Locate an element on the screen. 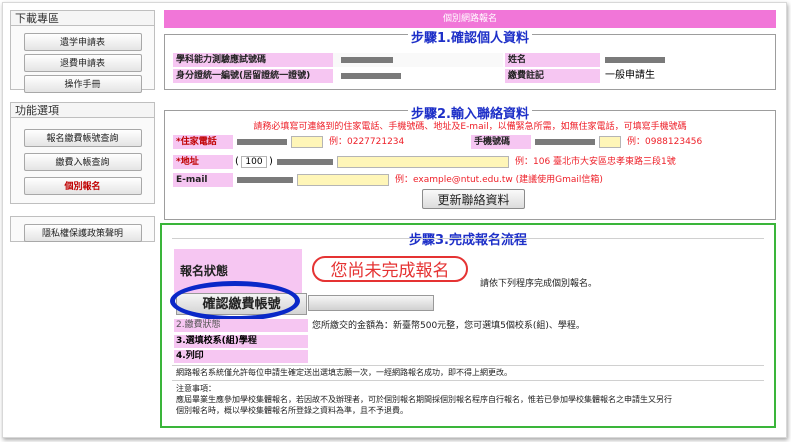 Image resolution: width=791 pixels, height=442 pixels. step3-title: 步驟3.完成報名流程 is located at coordinates (468, 240).